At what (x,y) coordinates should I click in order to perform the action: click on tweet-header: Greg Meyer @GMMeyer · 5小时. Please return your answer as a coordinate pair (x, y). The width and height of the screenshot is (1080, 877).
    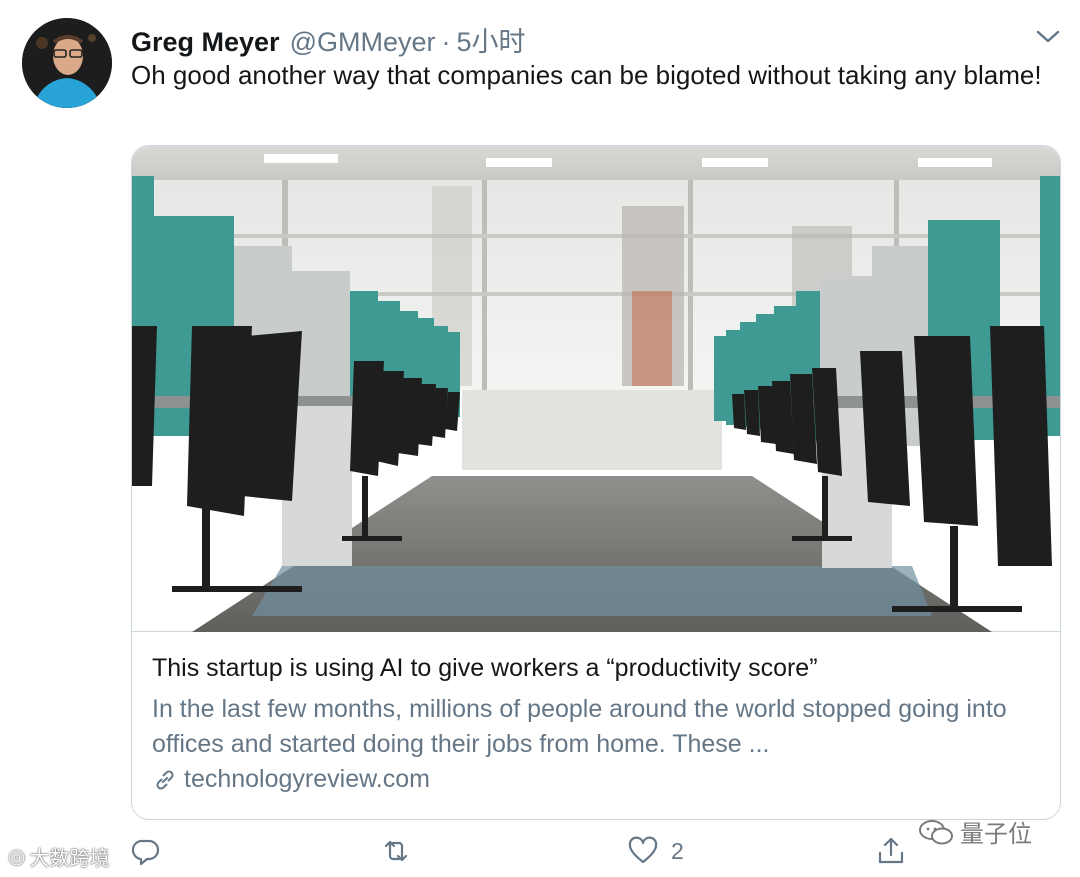
    Looking at the image, I should click on (328, 38).